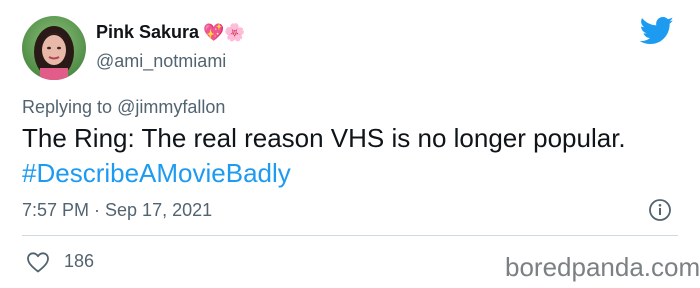 The image size is (700, 288). I want to click on divider, so click(350, 235).